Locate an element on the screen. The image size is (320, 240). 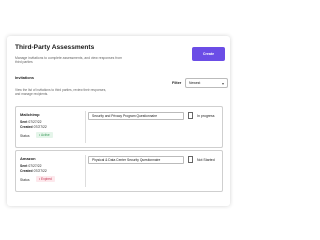
questionnaire-status: Not Started is located at coordinates (206, 160).